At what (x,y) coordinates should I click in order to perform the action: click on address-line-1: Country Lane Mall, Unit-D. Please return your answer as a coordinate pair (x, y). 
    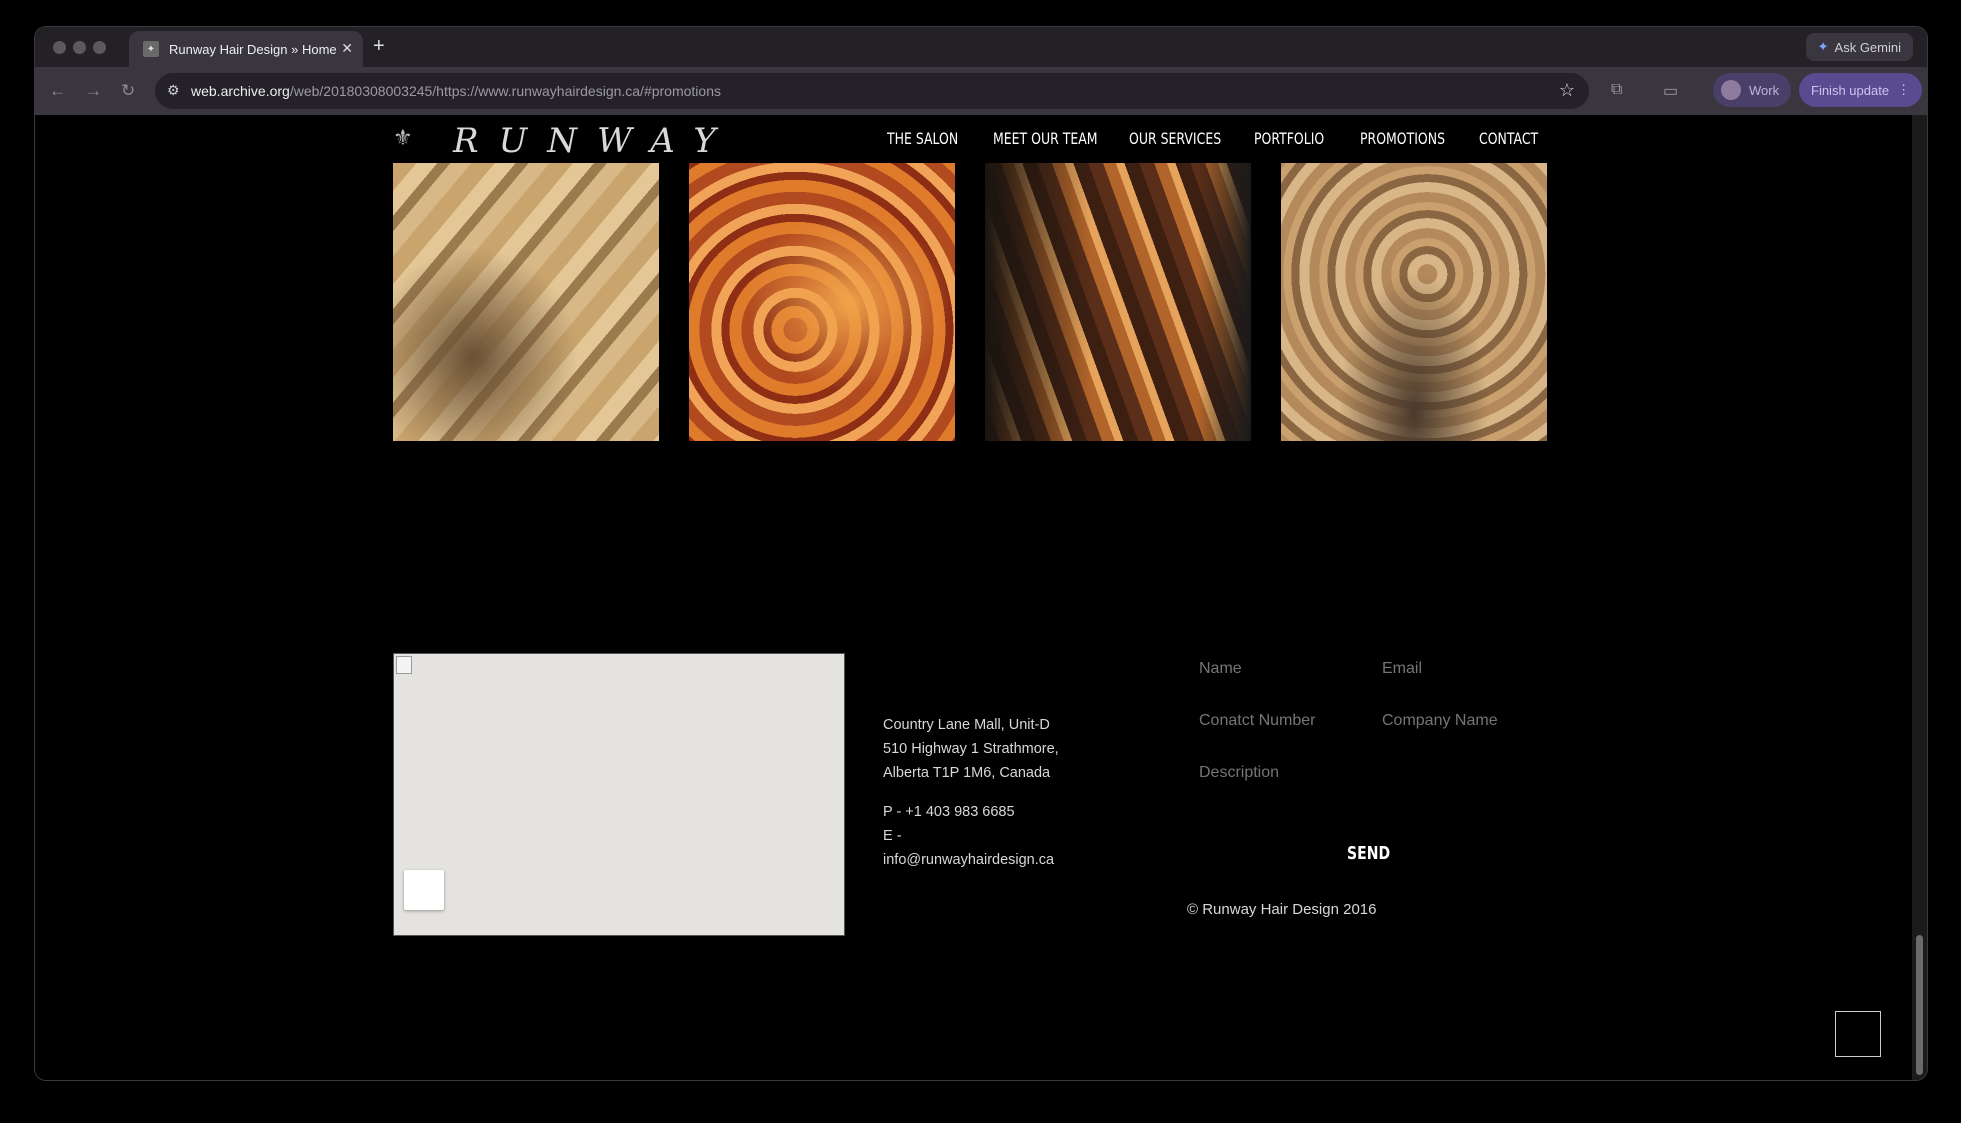
    Looking at the image, I should click on (966, 725).